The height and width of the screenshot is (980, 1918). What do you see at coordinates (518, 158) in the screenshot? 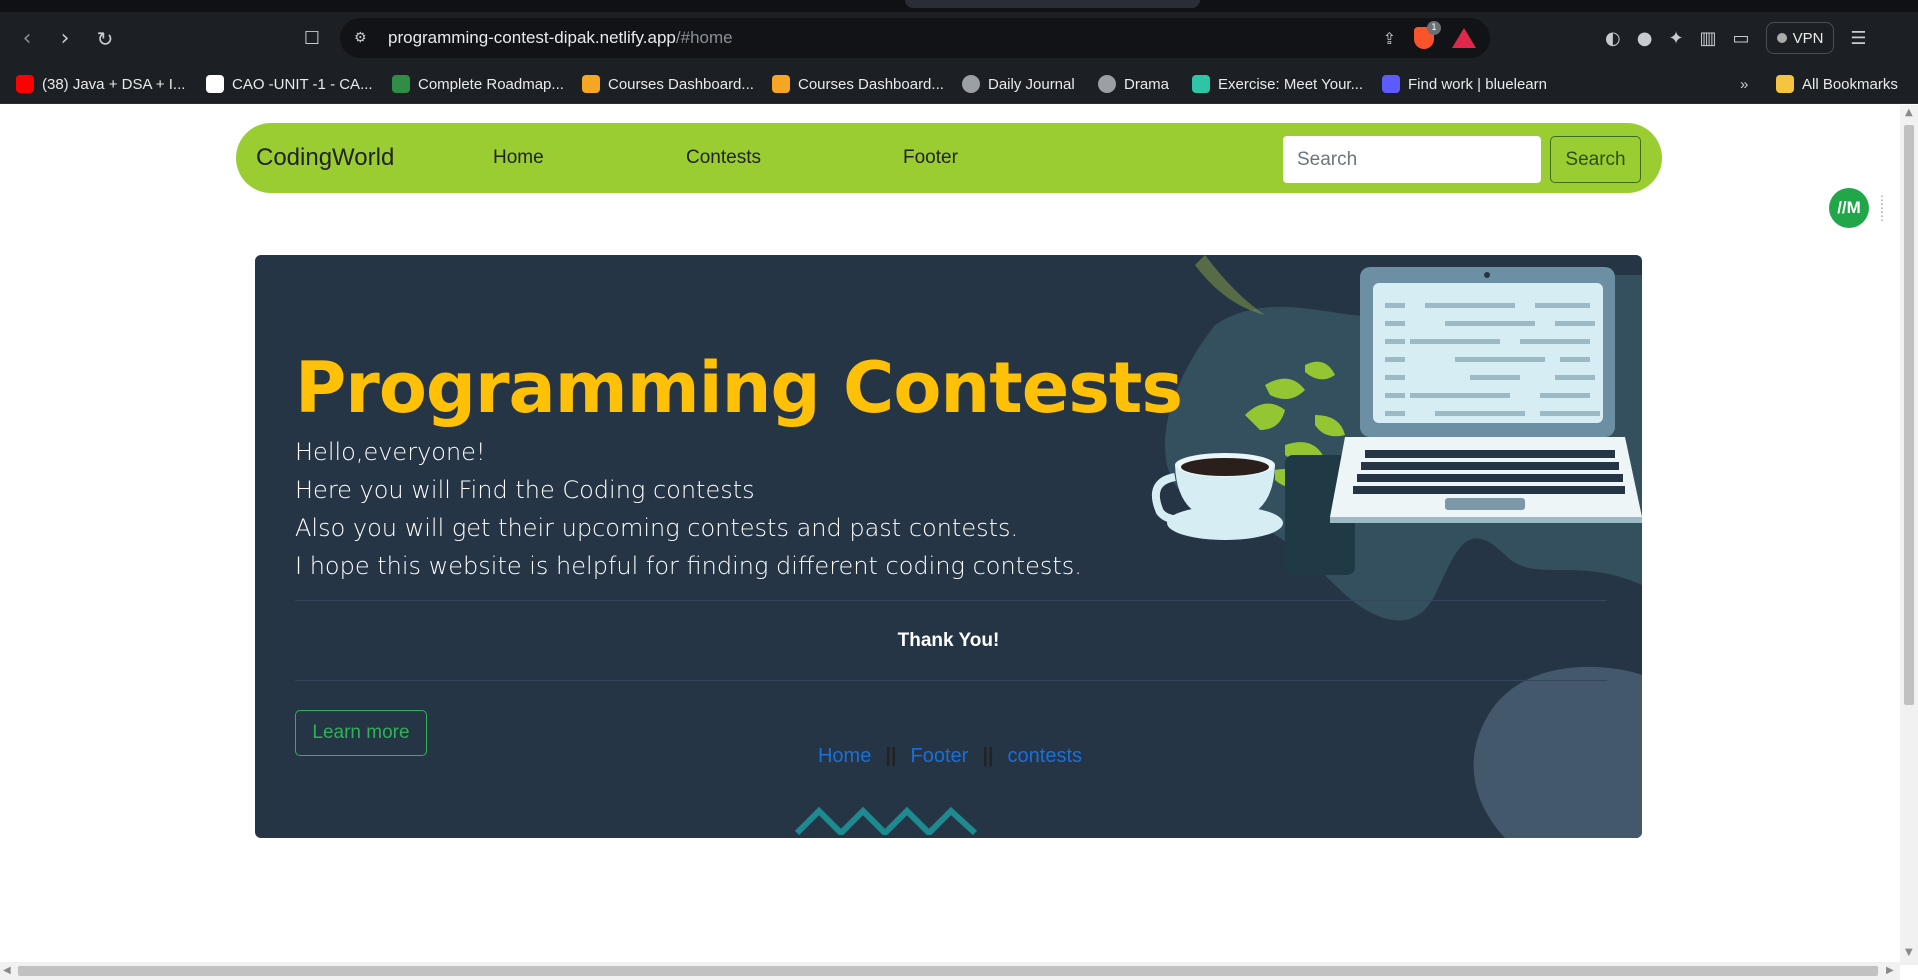
I see `nav-link-home: Home` at bounding box center [518, 158].